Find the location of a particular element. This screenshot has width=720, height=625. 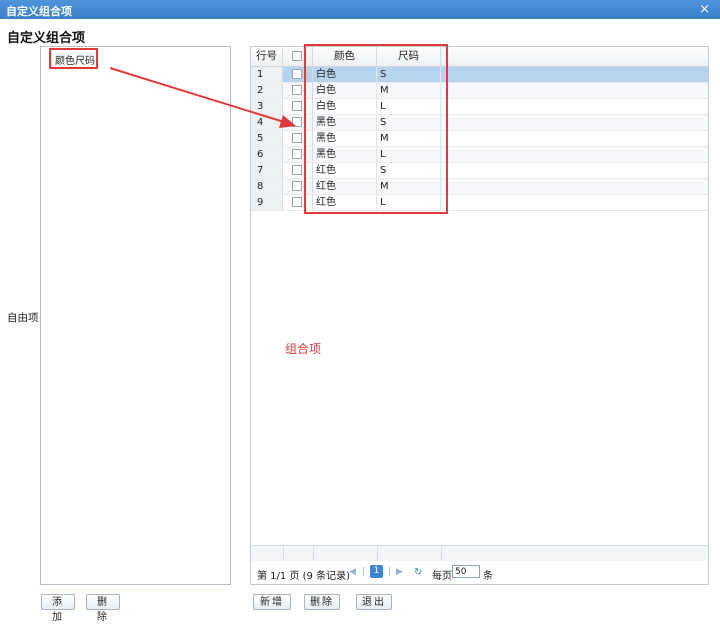

add-button: 添加 is located at coordinates (58, 608).